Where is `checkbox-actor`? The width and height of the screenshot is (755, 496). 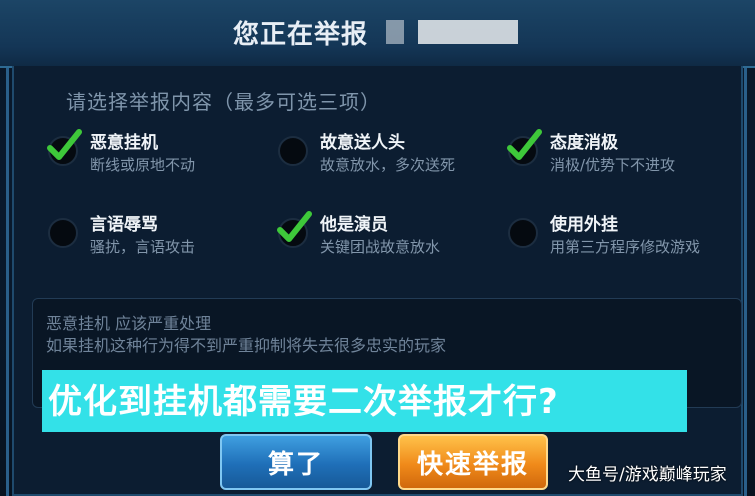 checkbox-actor is located at coordinates (294, 229).